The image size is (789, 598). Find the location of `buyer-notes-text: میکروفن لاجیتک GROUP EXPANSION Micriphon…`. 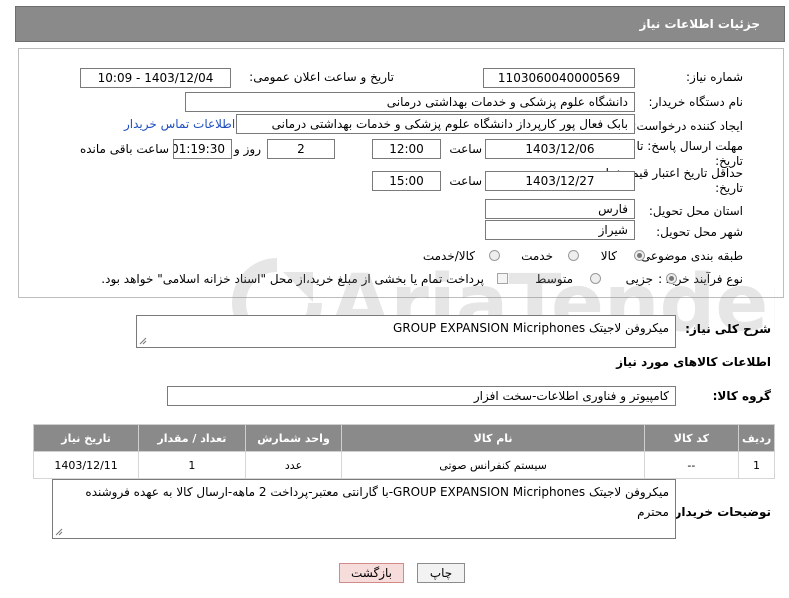

buyer-notes-text: میکروفن لاجیتک GROUP EXPANSION Micriphon… is located at coordinates (377, 502).